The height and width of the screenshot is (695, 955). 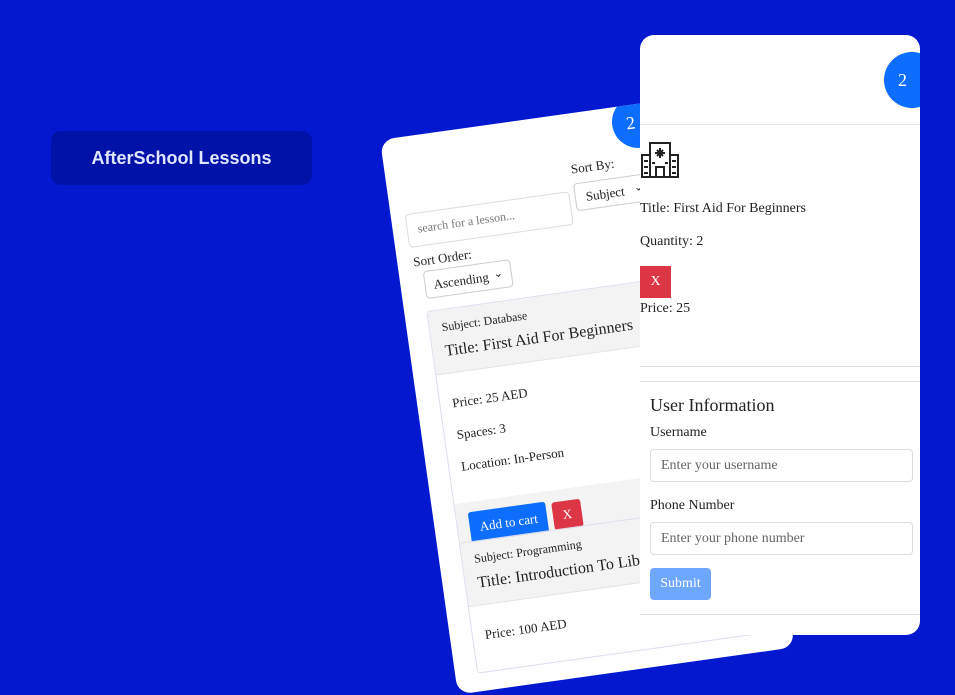 What do you see at coordinates (723, 208) in the screenshot?
I see `cart-item-title: Title: First Aid For Beginners` at bounding box center [723, 208].